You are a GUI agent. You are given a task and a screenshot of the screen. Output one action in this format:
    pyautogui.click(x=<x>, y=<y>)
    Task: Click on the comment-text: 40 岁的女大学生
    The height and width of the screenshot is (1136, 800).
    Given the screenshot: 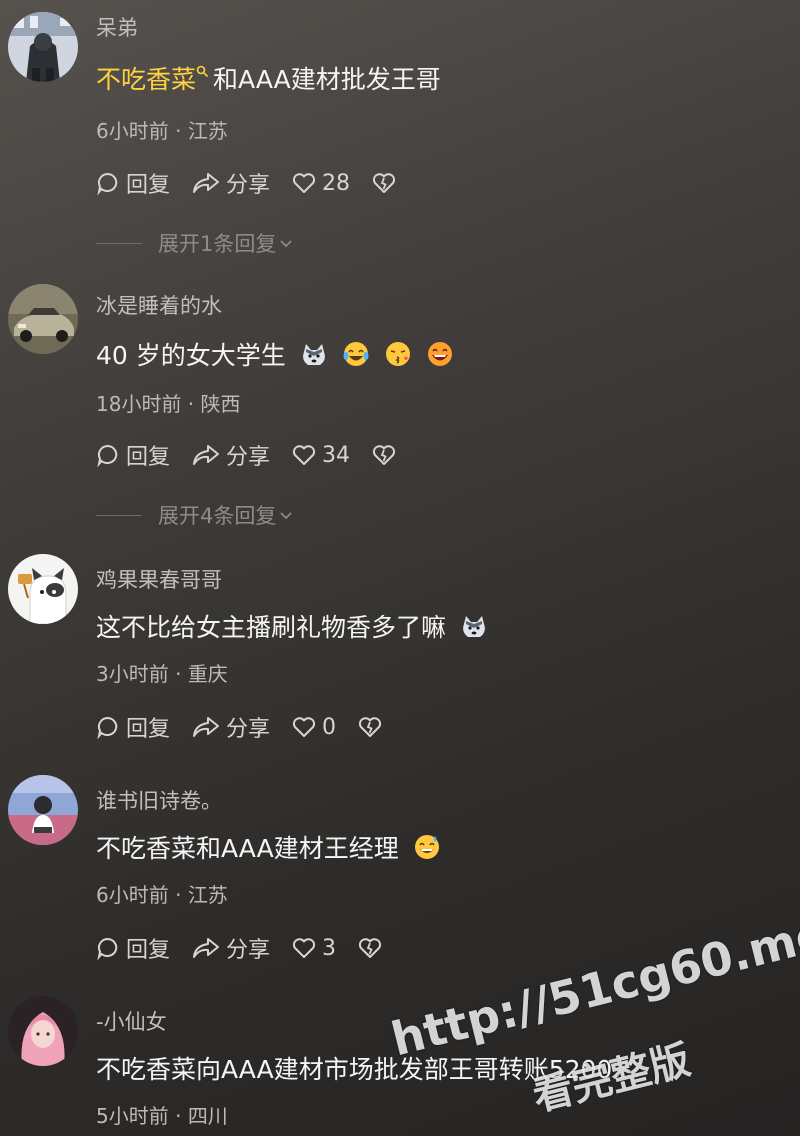 What is the action you would take?
    pyautogui.click(x=275, y=358)
    